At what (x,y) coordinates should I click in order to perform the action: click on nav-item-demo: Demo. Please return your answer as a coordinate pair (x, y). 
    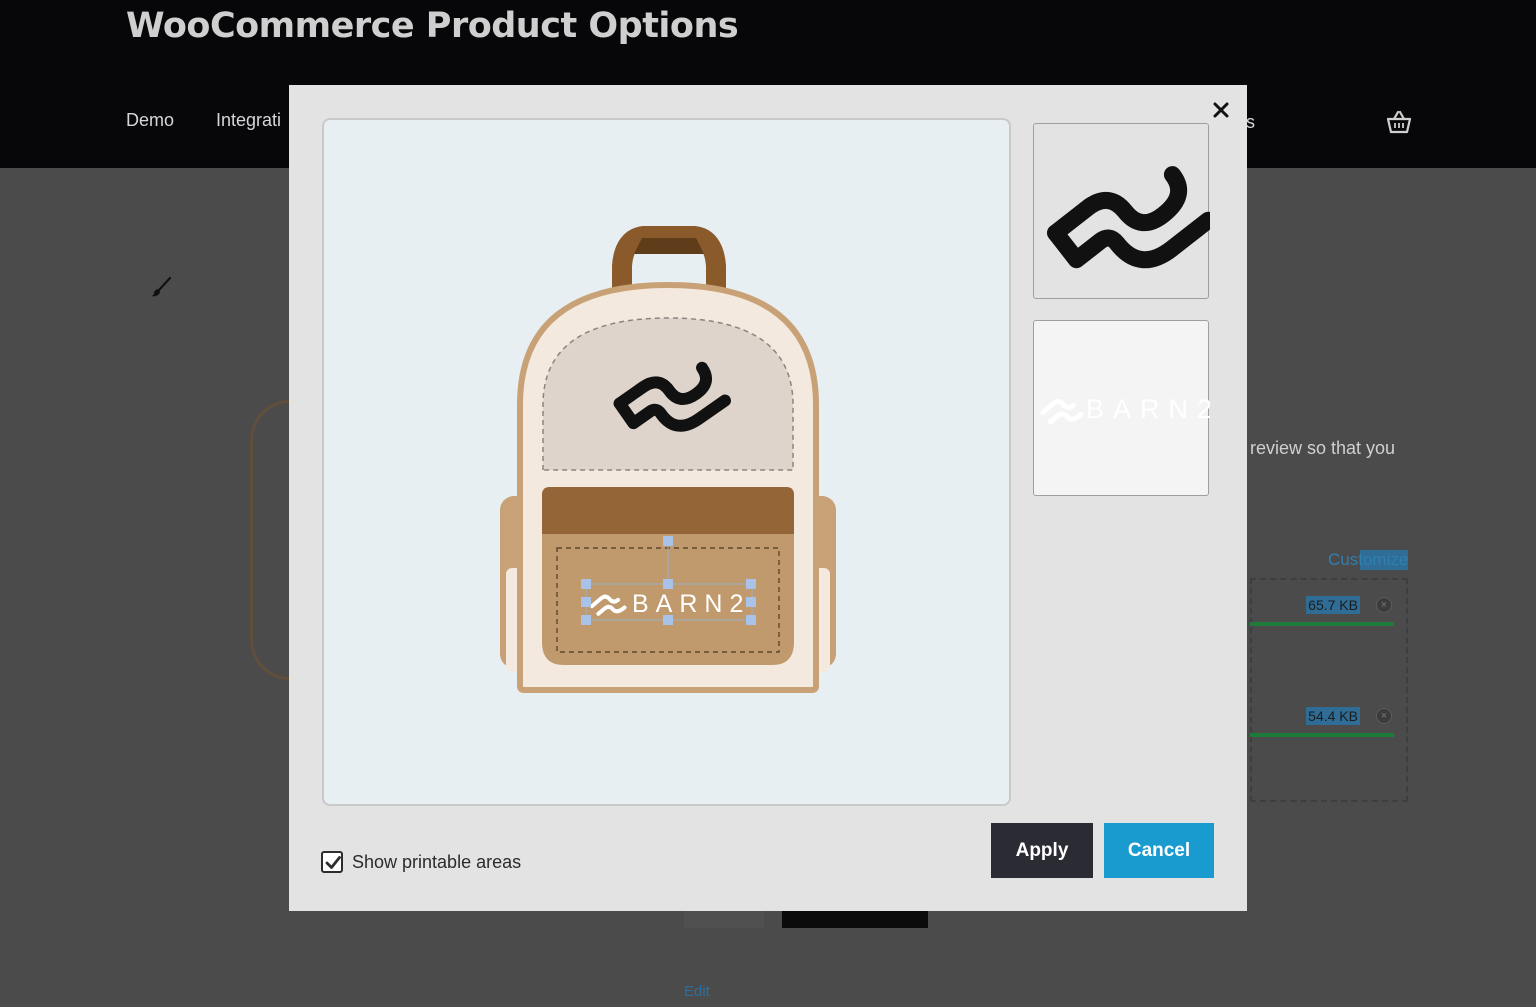
    Looking at the image, I should click on (150, 120).